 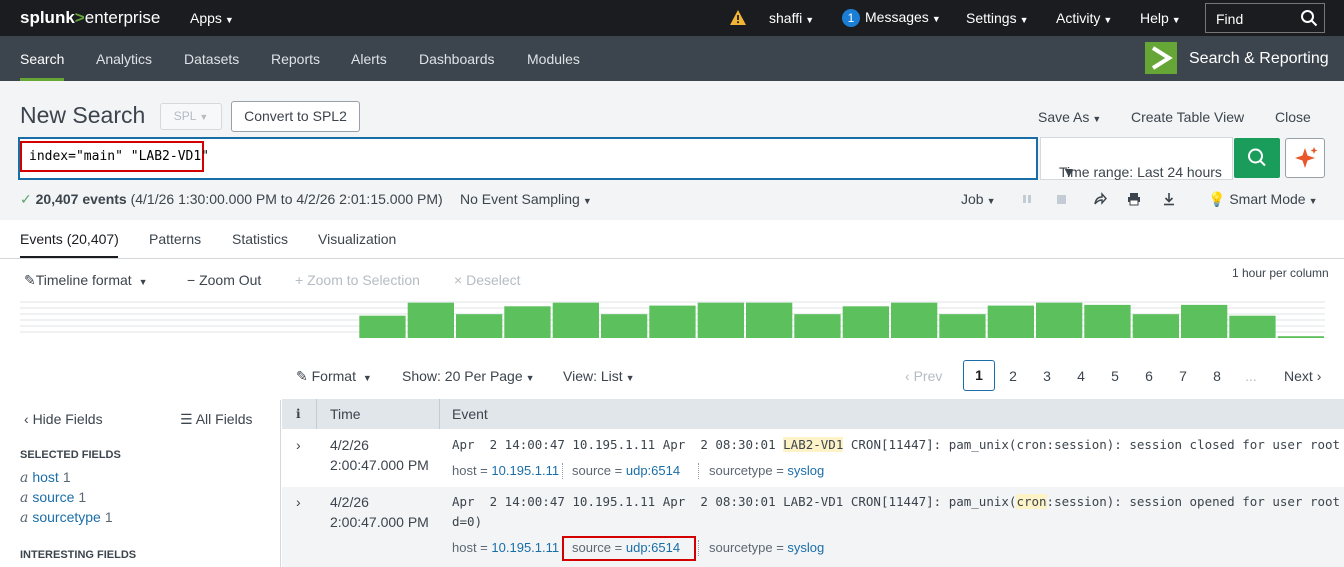 I want to click on tab-patterns: Patterns, so click(x=175, y=239).